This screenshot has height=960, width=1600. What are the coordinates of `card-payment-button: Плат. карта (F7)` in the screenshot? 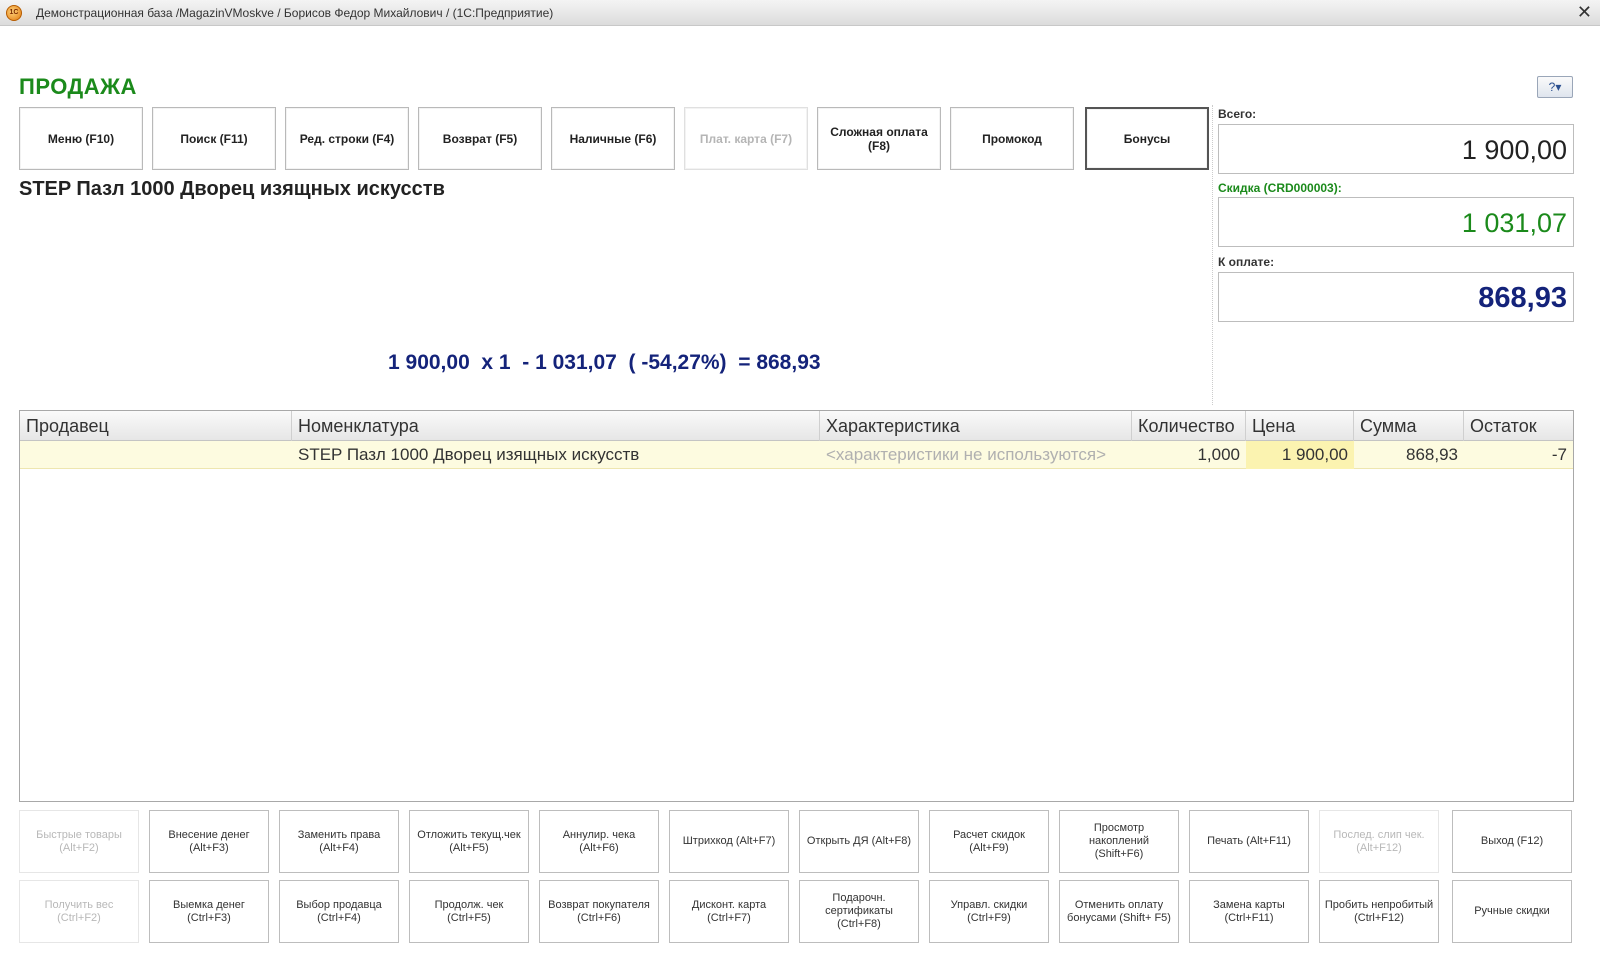 It's located at (746, 138).